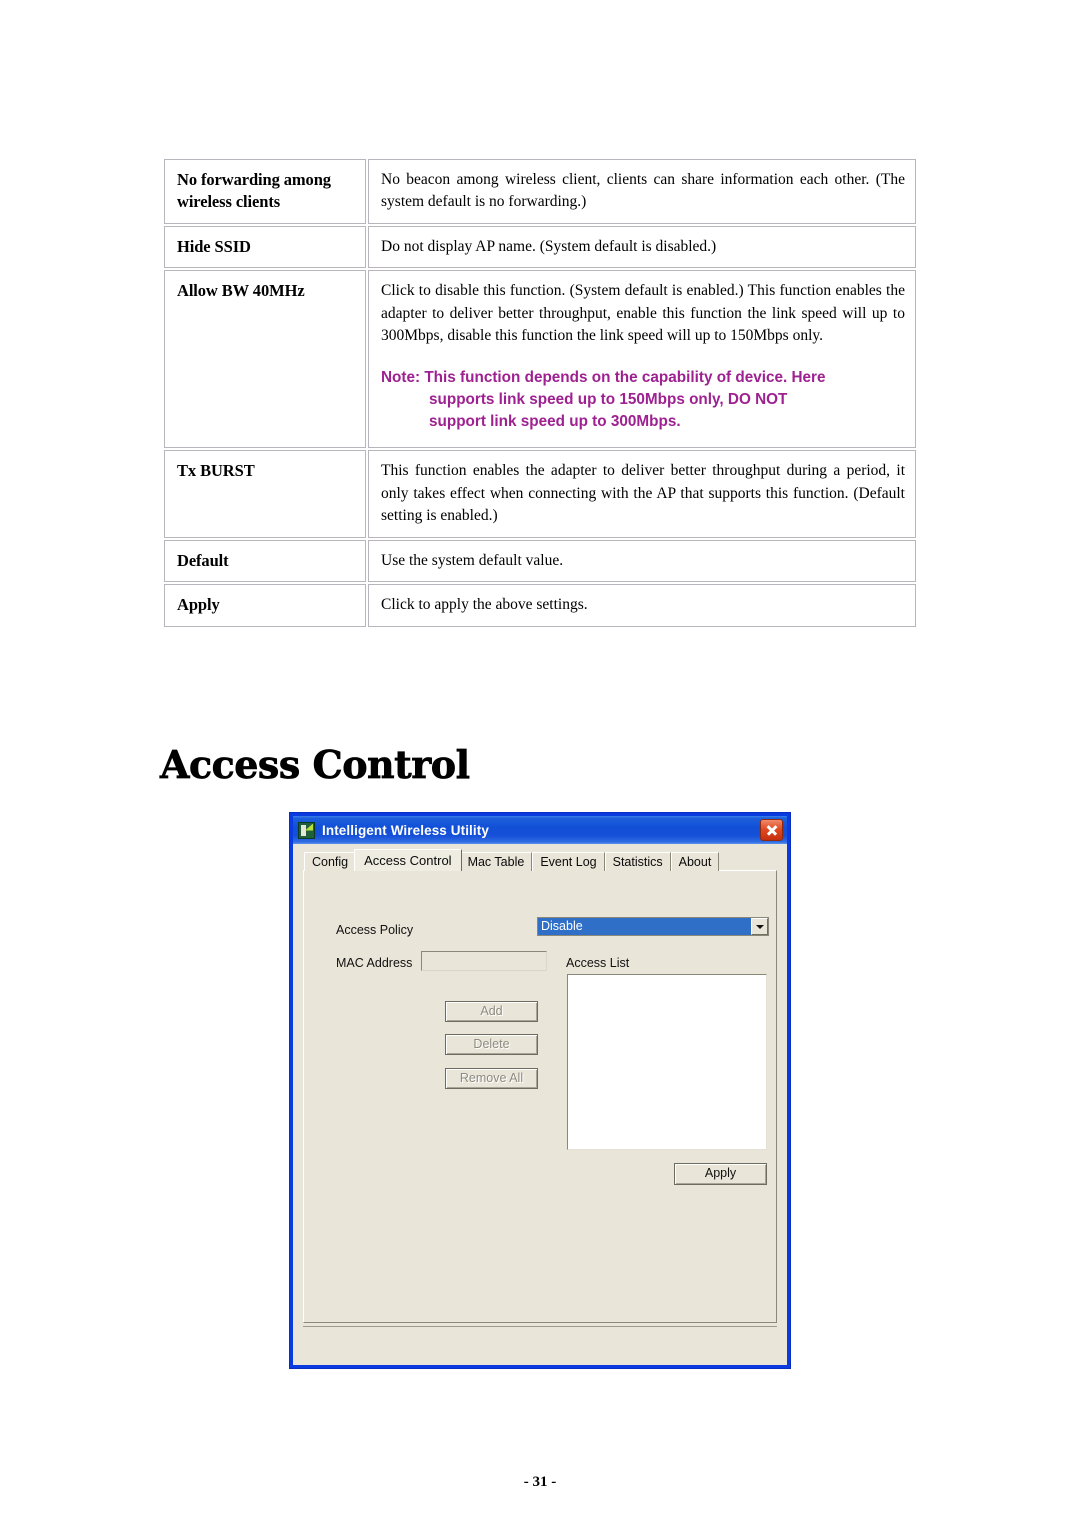 The width and height of the screenshot is (1080, 1527). What do you see at coordinates (759, 926) in the screenshot?
I see `chevron-down-icon` at bounding box center [759, 926].